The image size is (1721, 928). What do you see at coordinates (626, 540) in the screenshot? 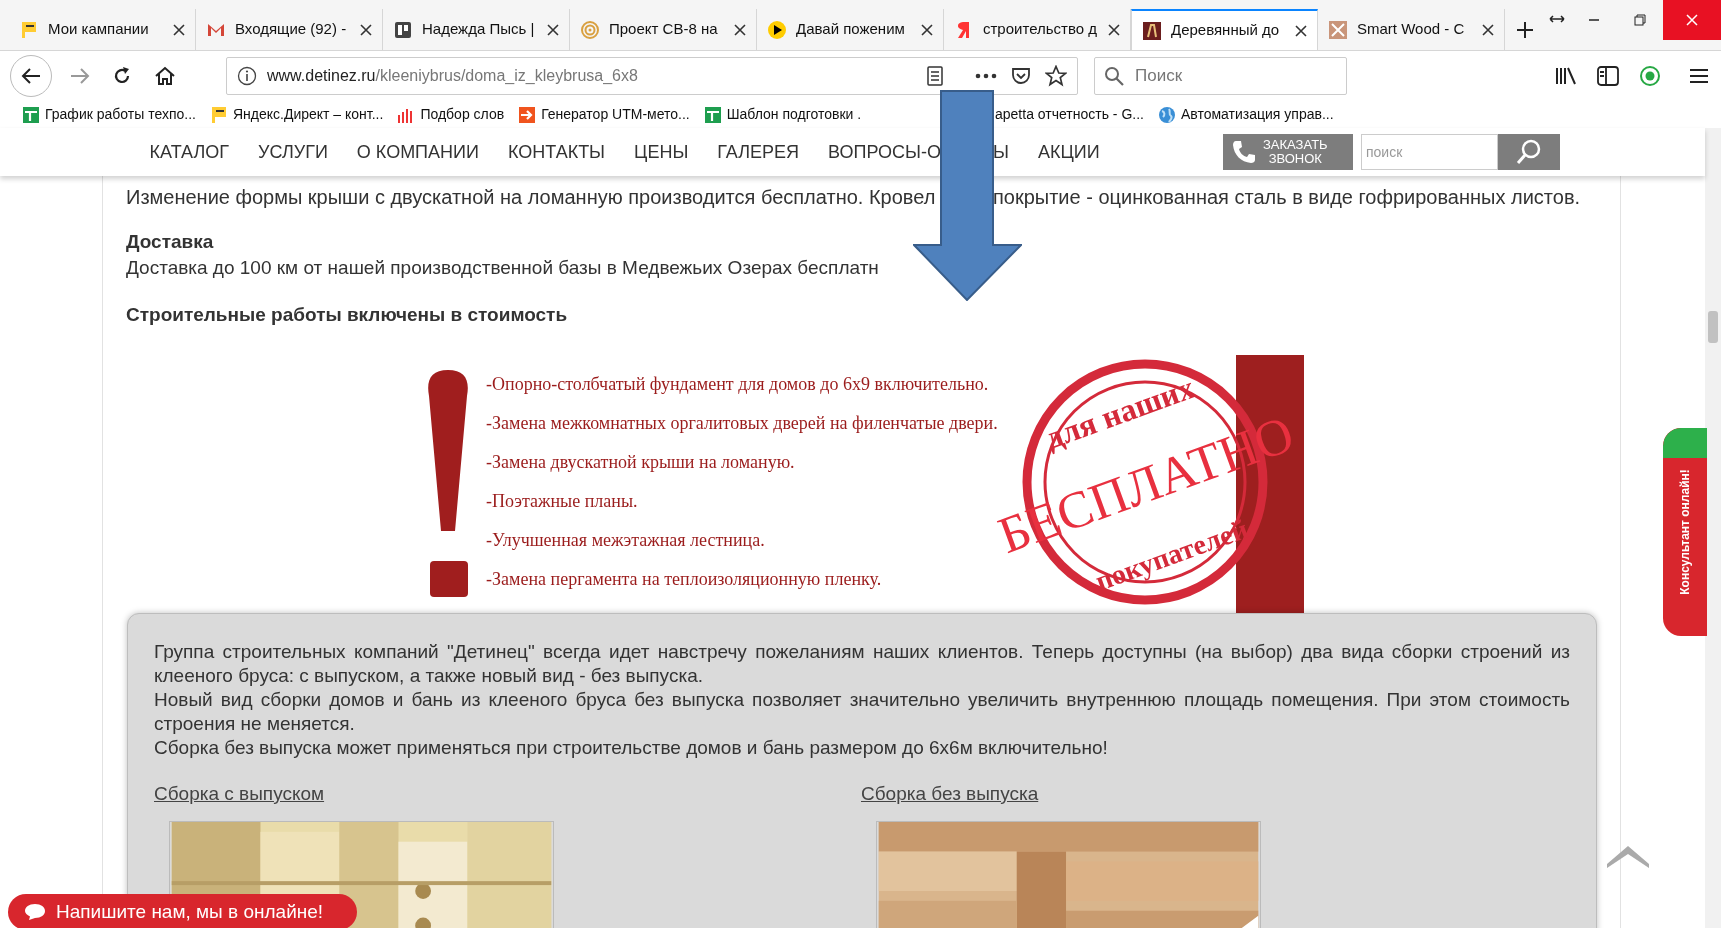
I see `banner-text: -Улучшенная межэтажная лестница.` at bounding box center [626, 540].